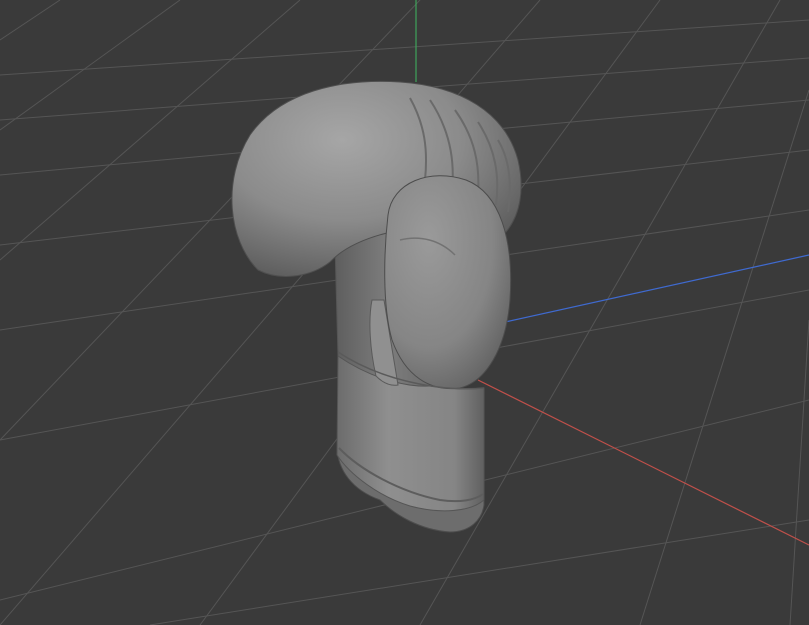  I want to click on x-axis-line, so click(643, 462).